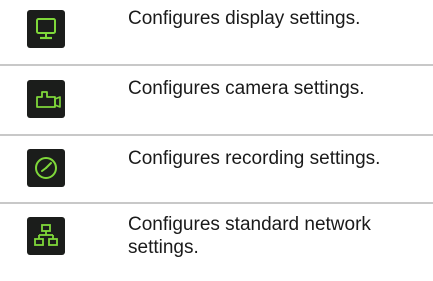 This screenshot has width=433, height=281. What do you see at coordinates (244, 18) in the screenshot?
I see `row-description: Configures display settings.` at bounding box center [244, 18].